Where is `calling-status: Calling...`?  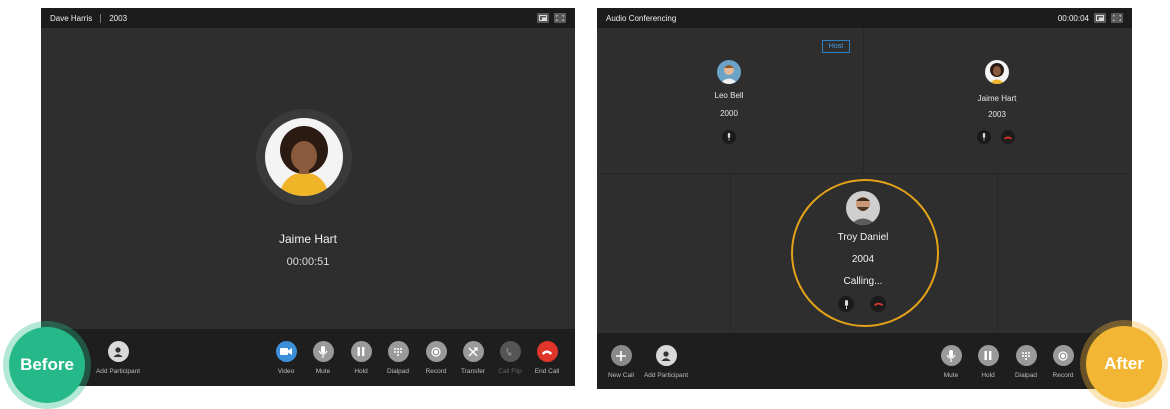 calling-status: Calling... is located at coordinates (863, 281).